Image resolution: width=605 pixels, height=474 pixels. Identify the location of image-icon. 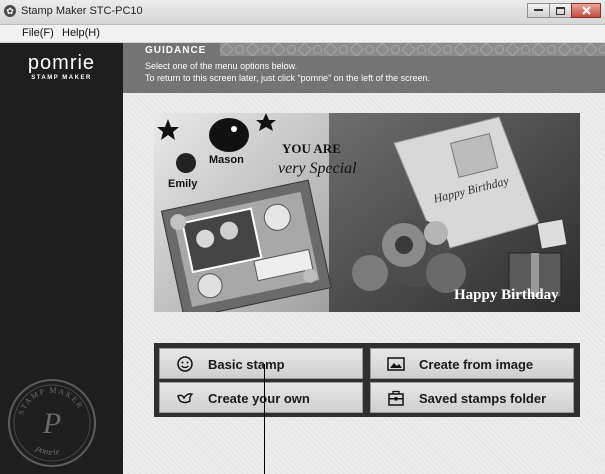
(396, 364).